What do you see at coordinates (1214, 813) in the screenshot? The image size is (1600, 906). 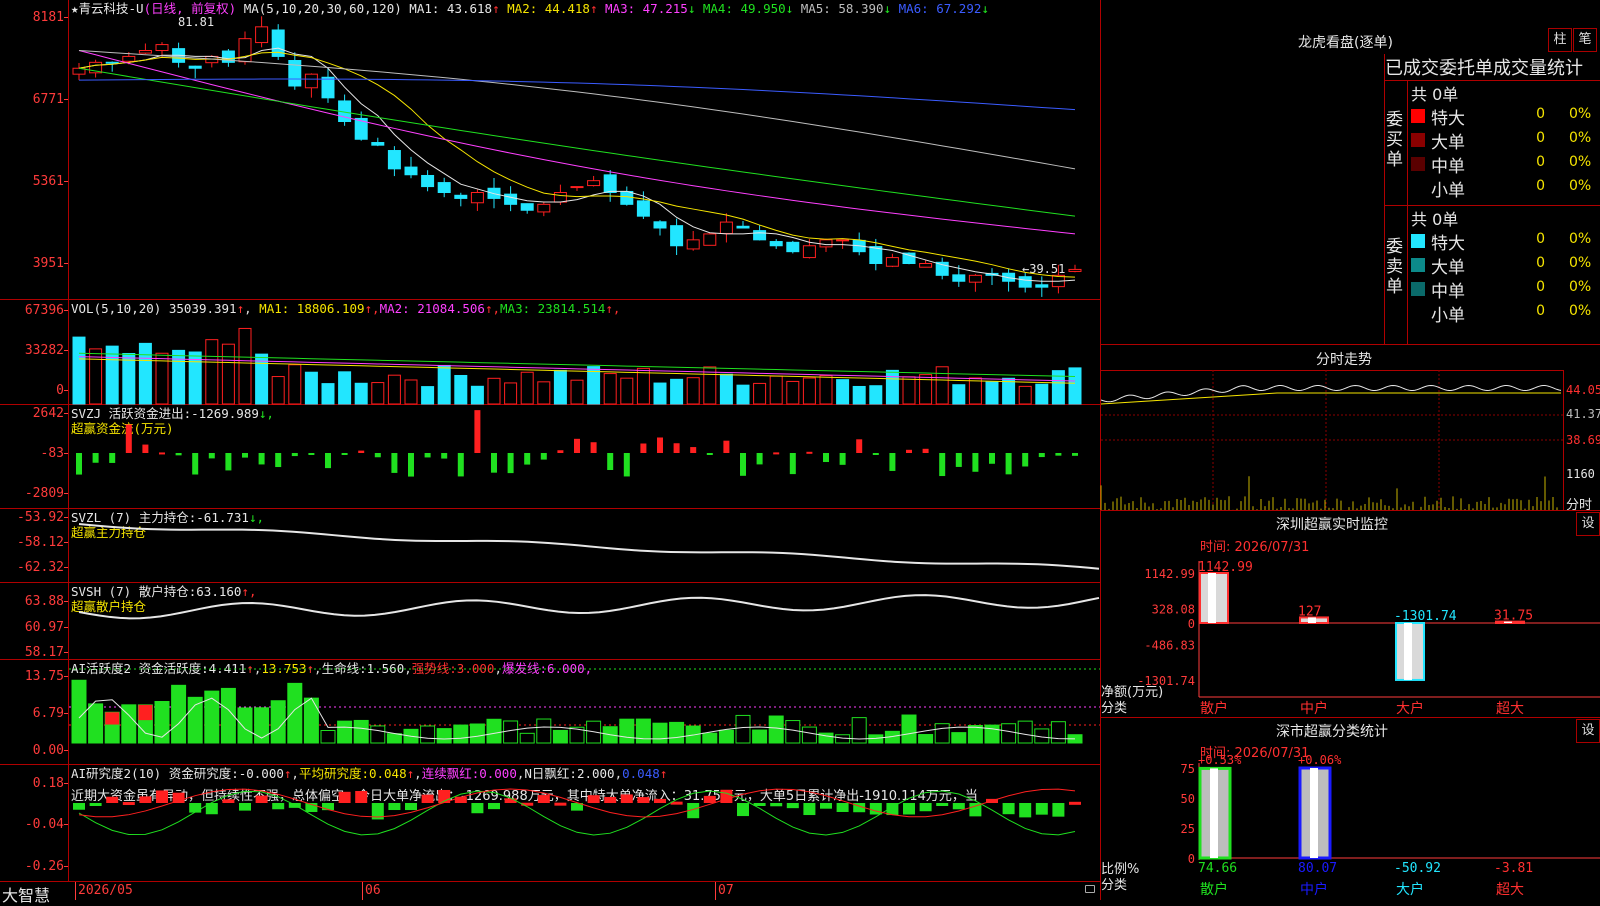 I see `class-bar-highlight` at bounding box center [1214, 813].